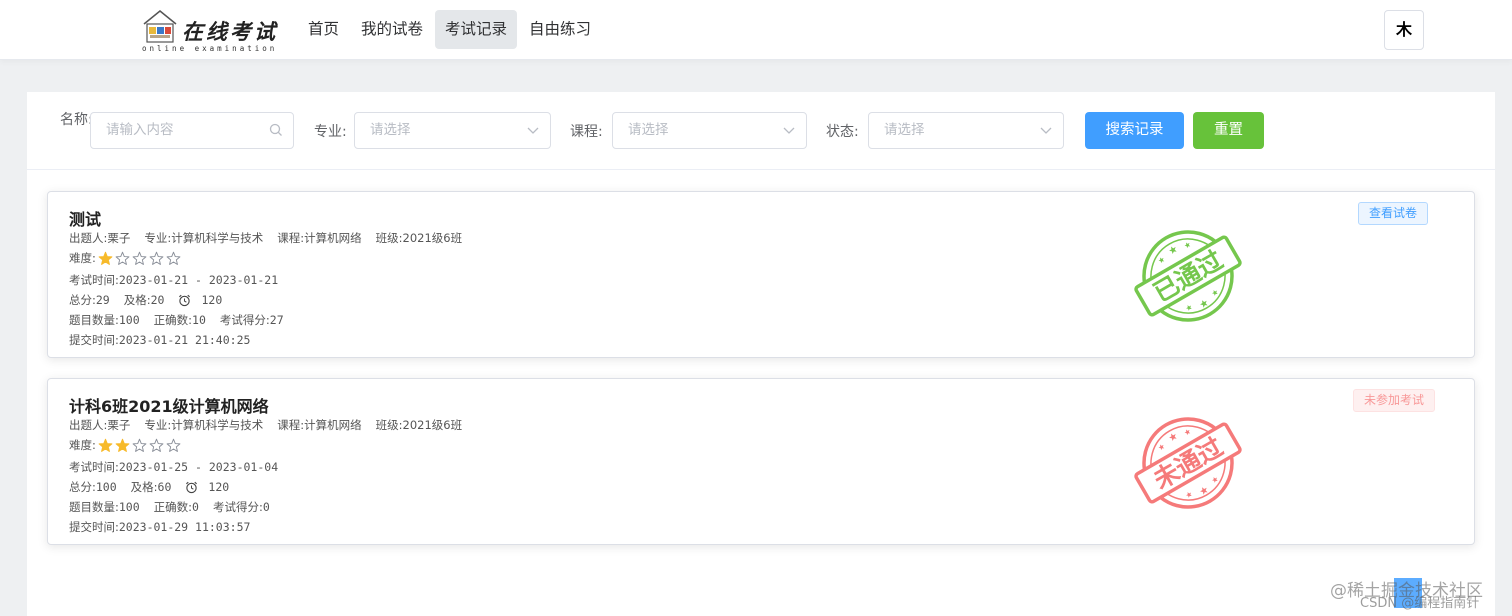 The width and height of the screenshot is (1512, 616). Describe the element at coordinates (88, 425) in the screenshot. I see `creator-label: 出题人:` at that location.